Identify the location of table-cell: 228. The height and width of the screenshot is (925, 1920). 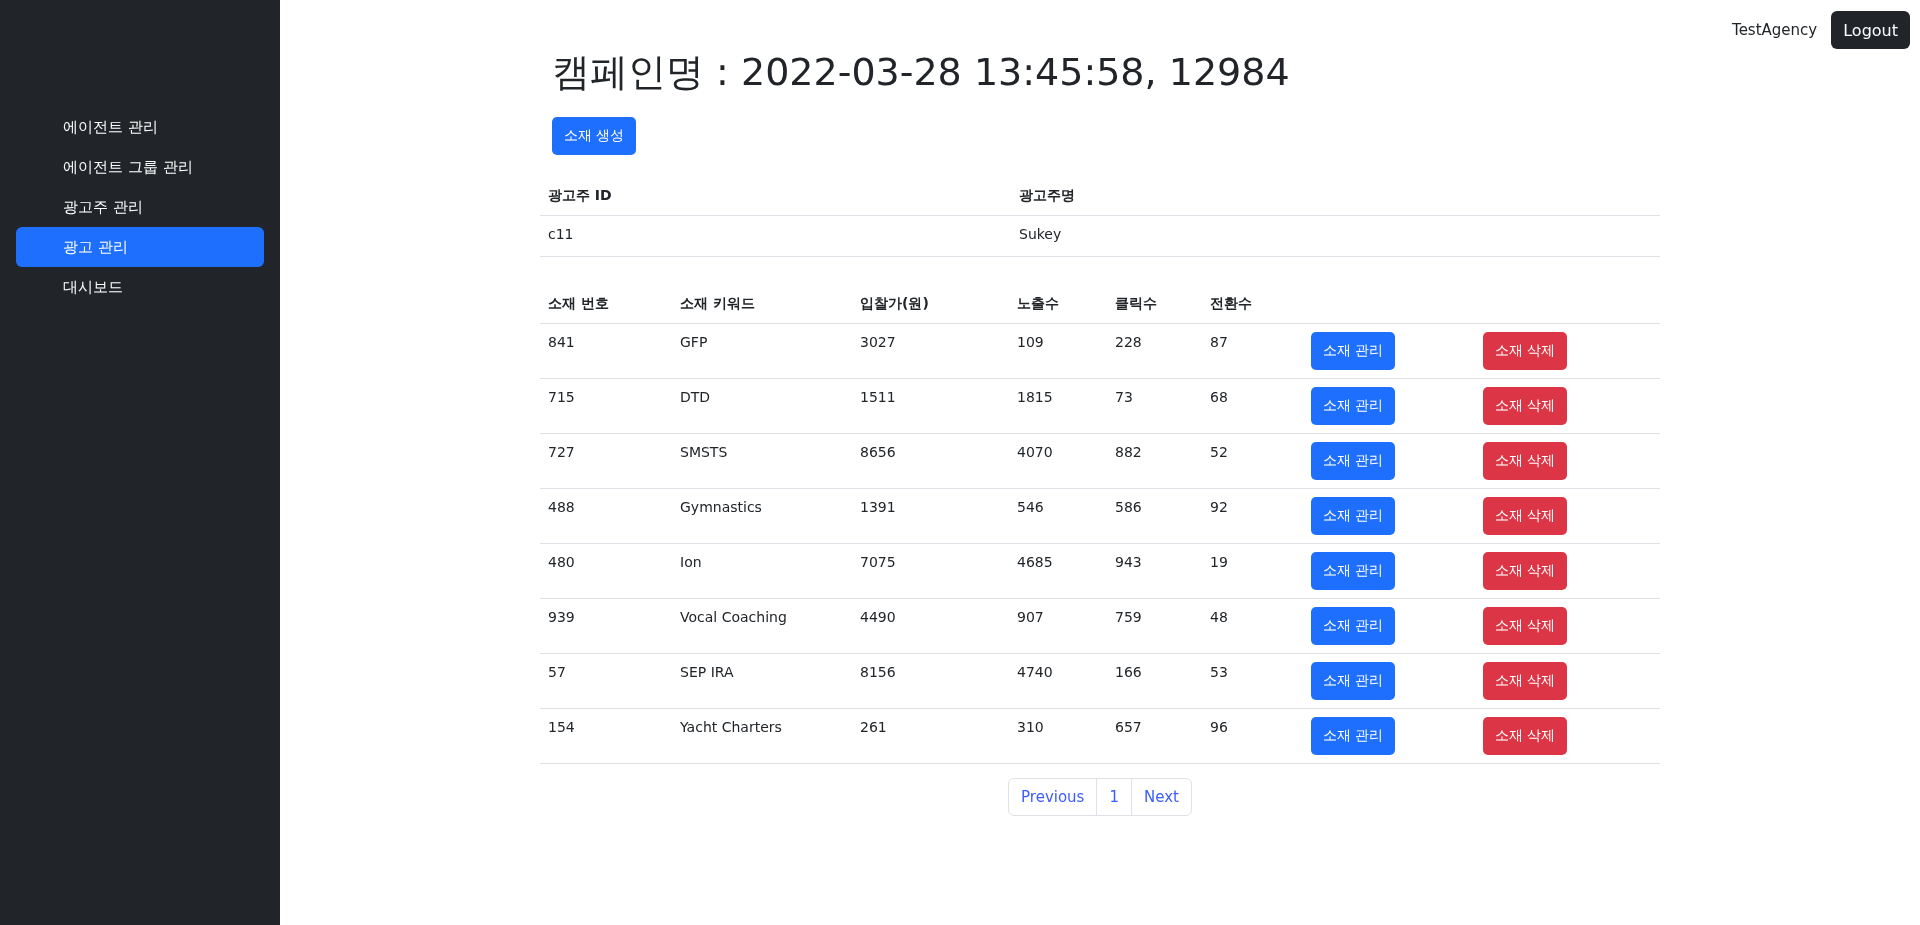
(1154, 351).